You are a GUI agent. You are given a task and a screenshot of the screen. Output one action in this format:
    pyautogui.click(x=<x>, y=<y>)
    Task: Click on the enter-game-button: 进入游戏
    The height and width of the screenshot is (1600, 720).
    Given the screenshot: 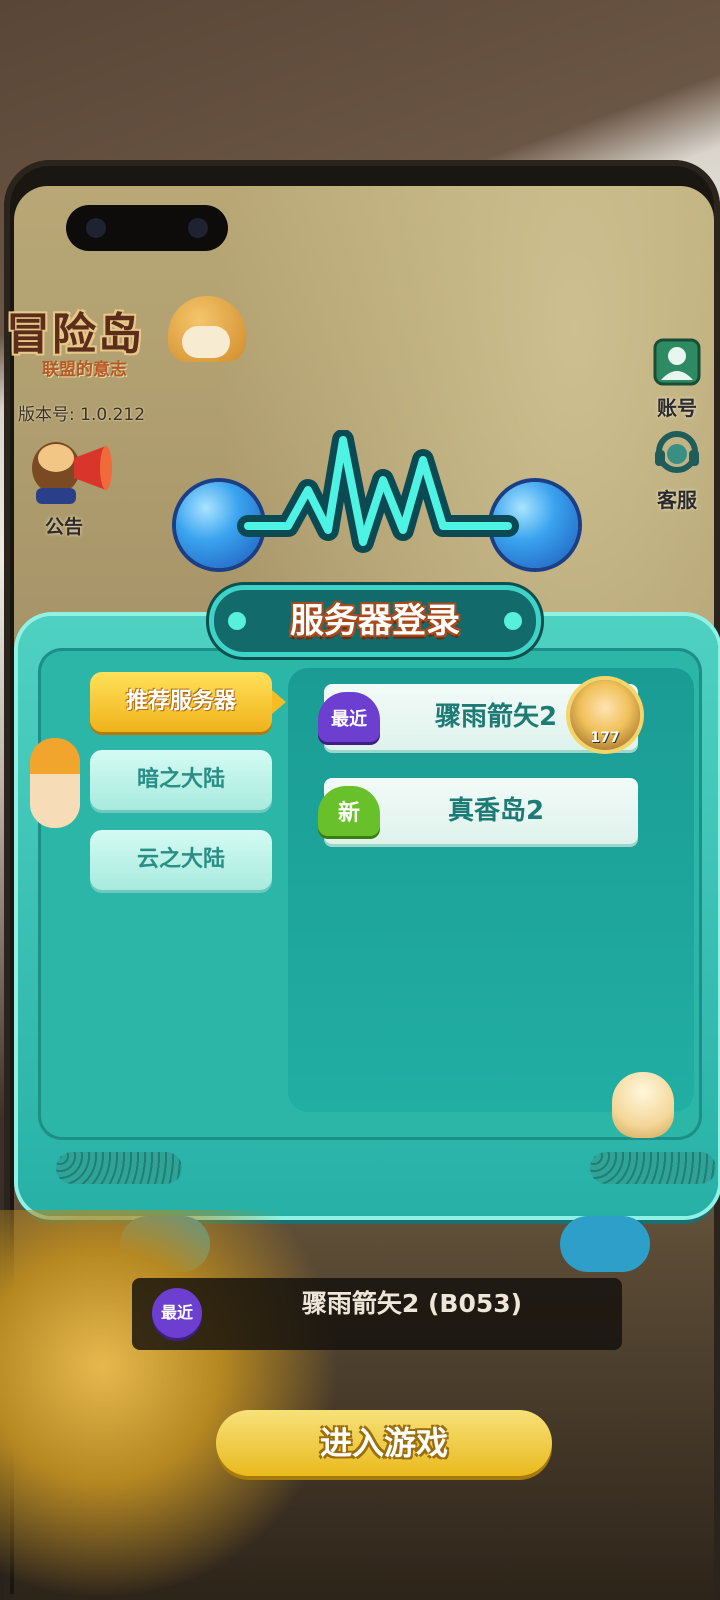 What is the action you would take?
    pyautogui.click(x=384, y=1443)
    